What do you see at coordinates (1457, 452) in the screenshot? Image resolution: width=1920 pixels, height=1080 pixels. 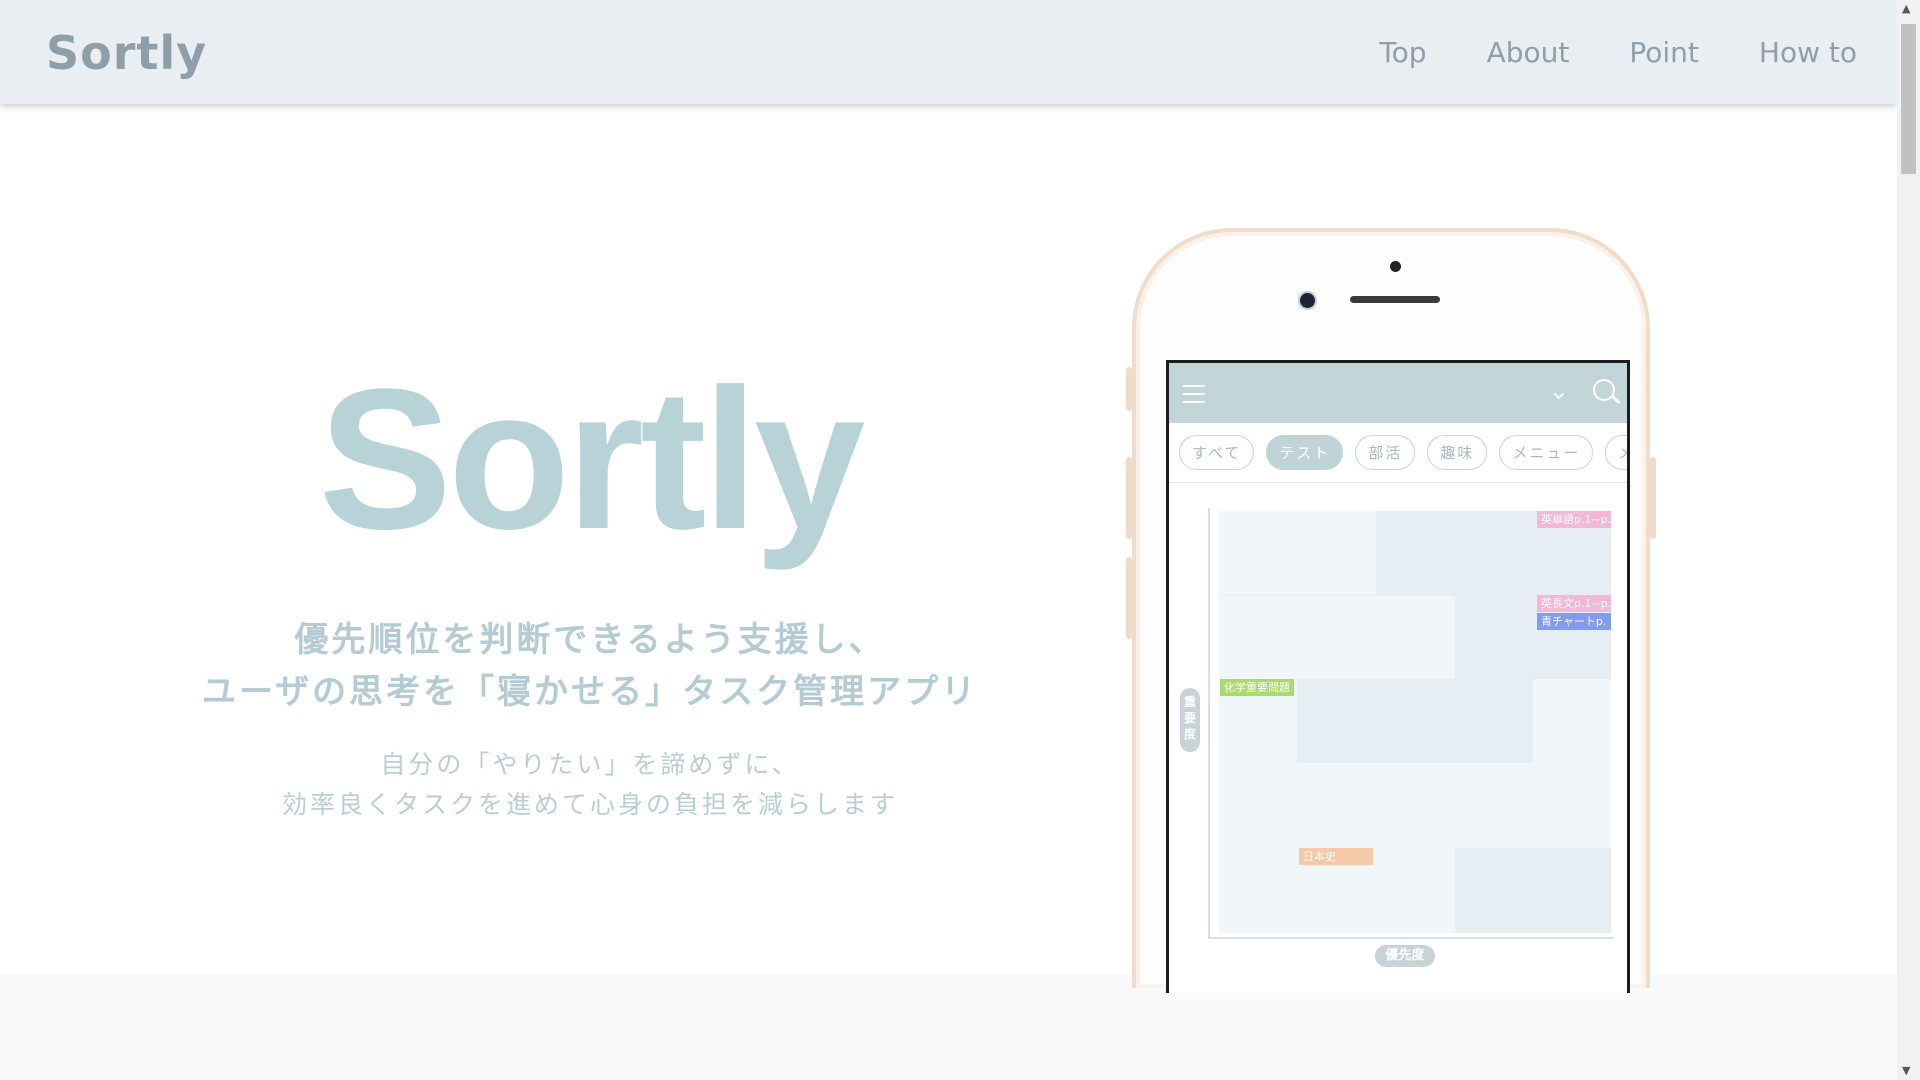 I see `chip-hobby: 趣味` at bounding box center [1457, 452].